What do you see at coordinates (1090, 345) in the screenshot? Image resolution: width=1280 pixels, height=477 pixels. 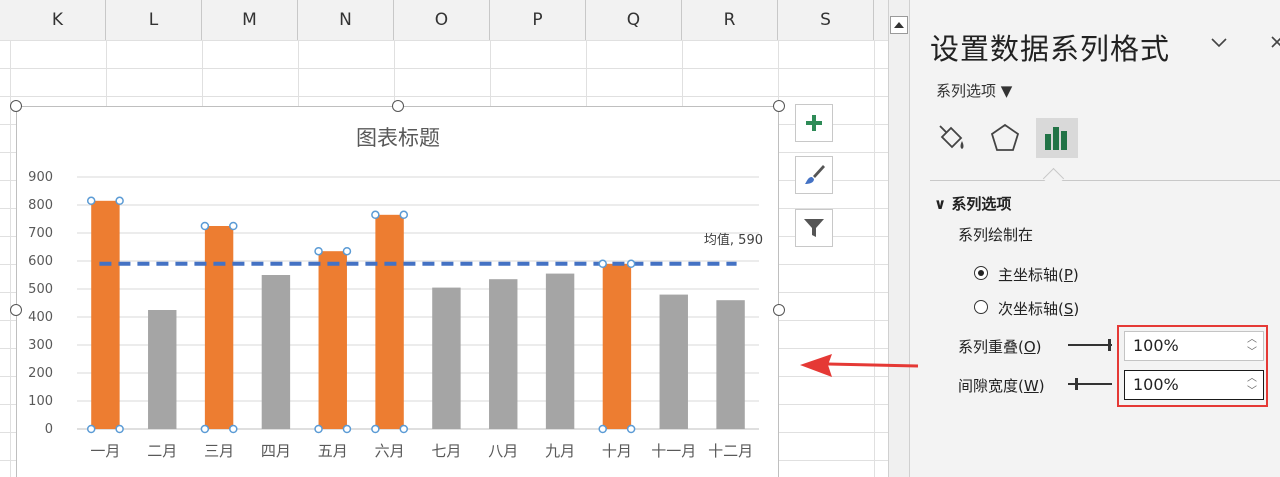 I see `series-overlap-slider` at bounding box center [1090, 345].